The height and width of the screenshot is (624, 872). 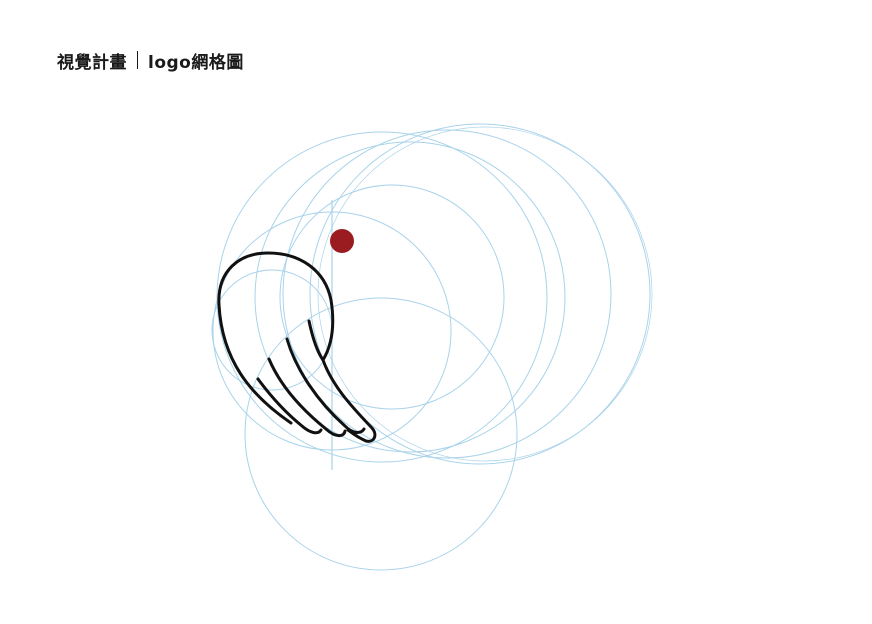 What do you see at coordinates (342, 241) in the screenshot?
I see `red-dot` at bounding box center [342, 241].